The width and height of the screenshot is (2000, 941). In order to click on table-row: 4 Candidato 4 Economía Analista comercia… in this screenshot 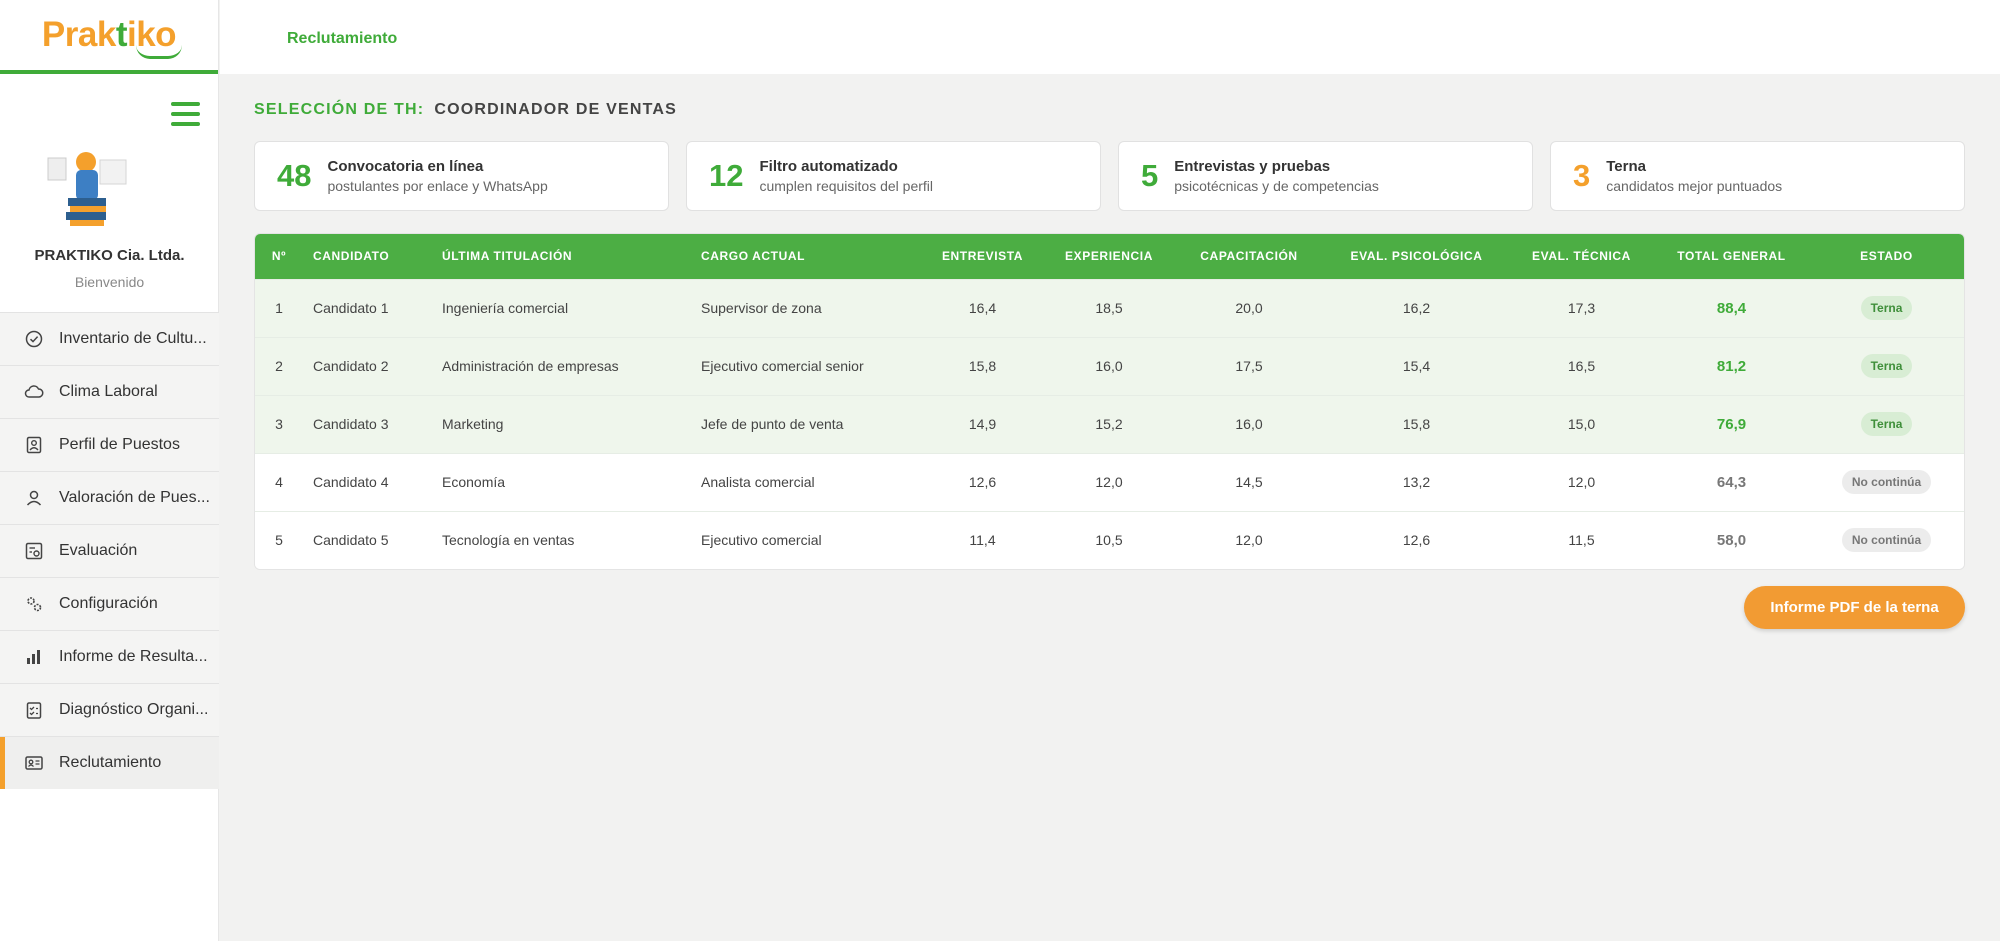, I will do `click(1109, 482)`.